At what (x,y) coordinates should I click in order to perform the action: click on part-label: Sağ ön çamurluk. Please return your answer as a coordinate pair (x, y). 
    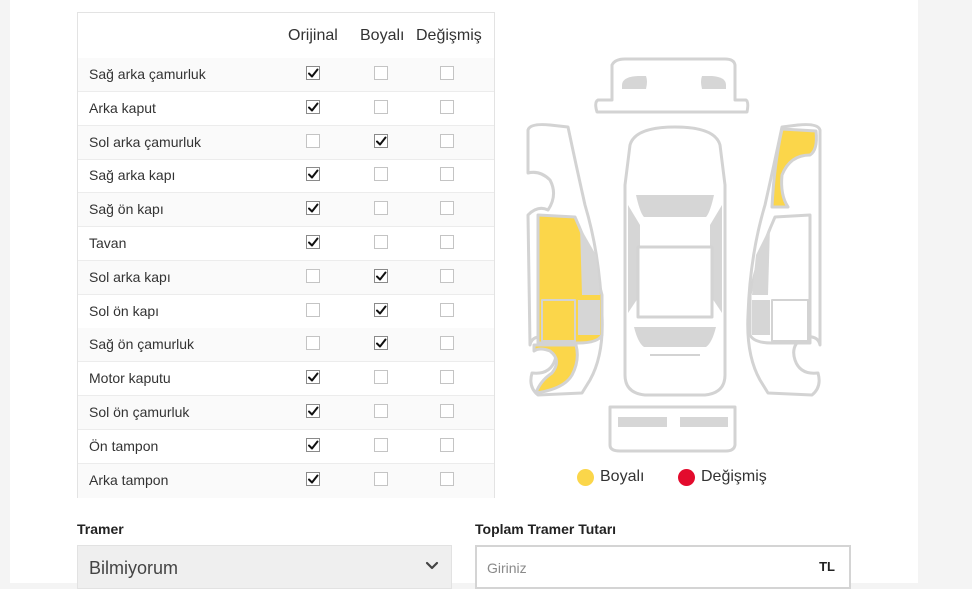
    Looking at the image, I should click on (142, 344).